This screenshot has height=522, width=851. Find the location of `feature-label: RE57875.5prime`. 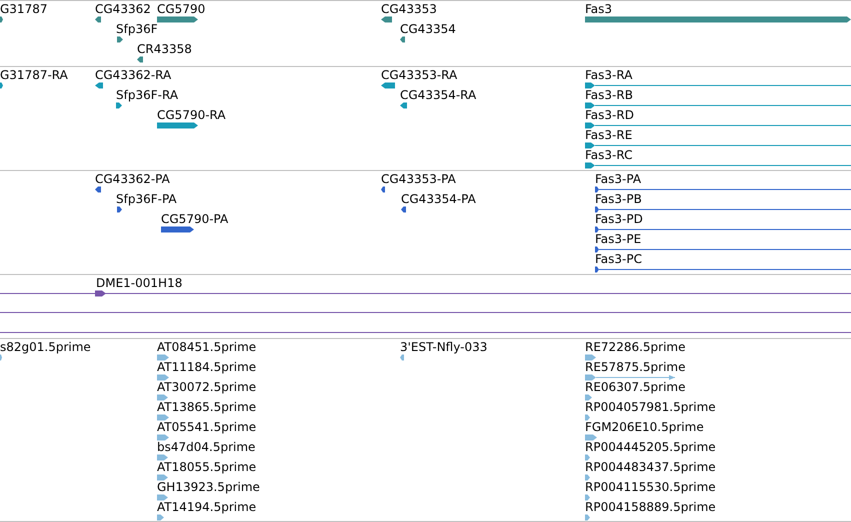

feature-label: RE57875.5prime is located at coordinates (635, 367).